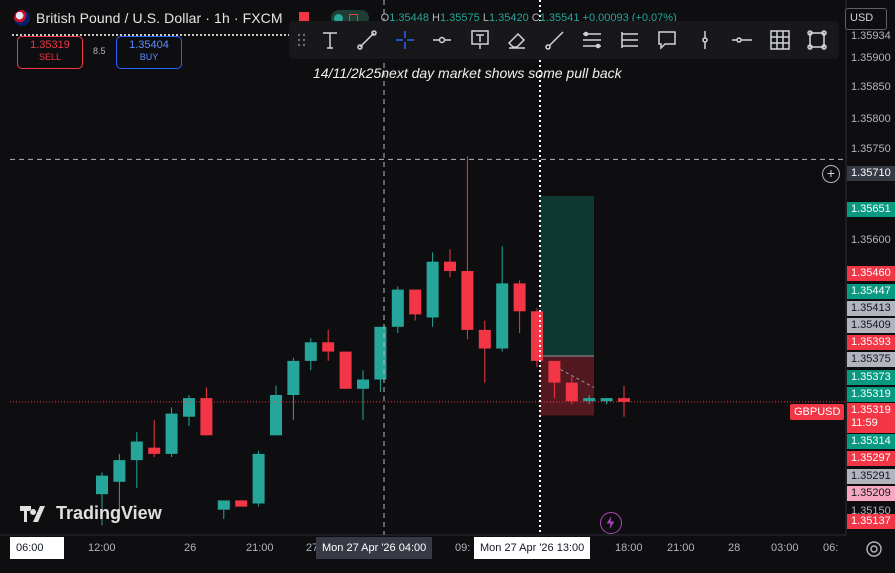  Describe the element at coordinates (102, 548) in the screenshot. I see `time-tick-label: 12:00` at that location.